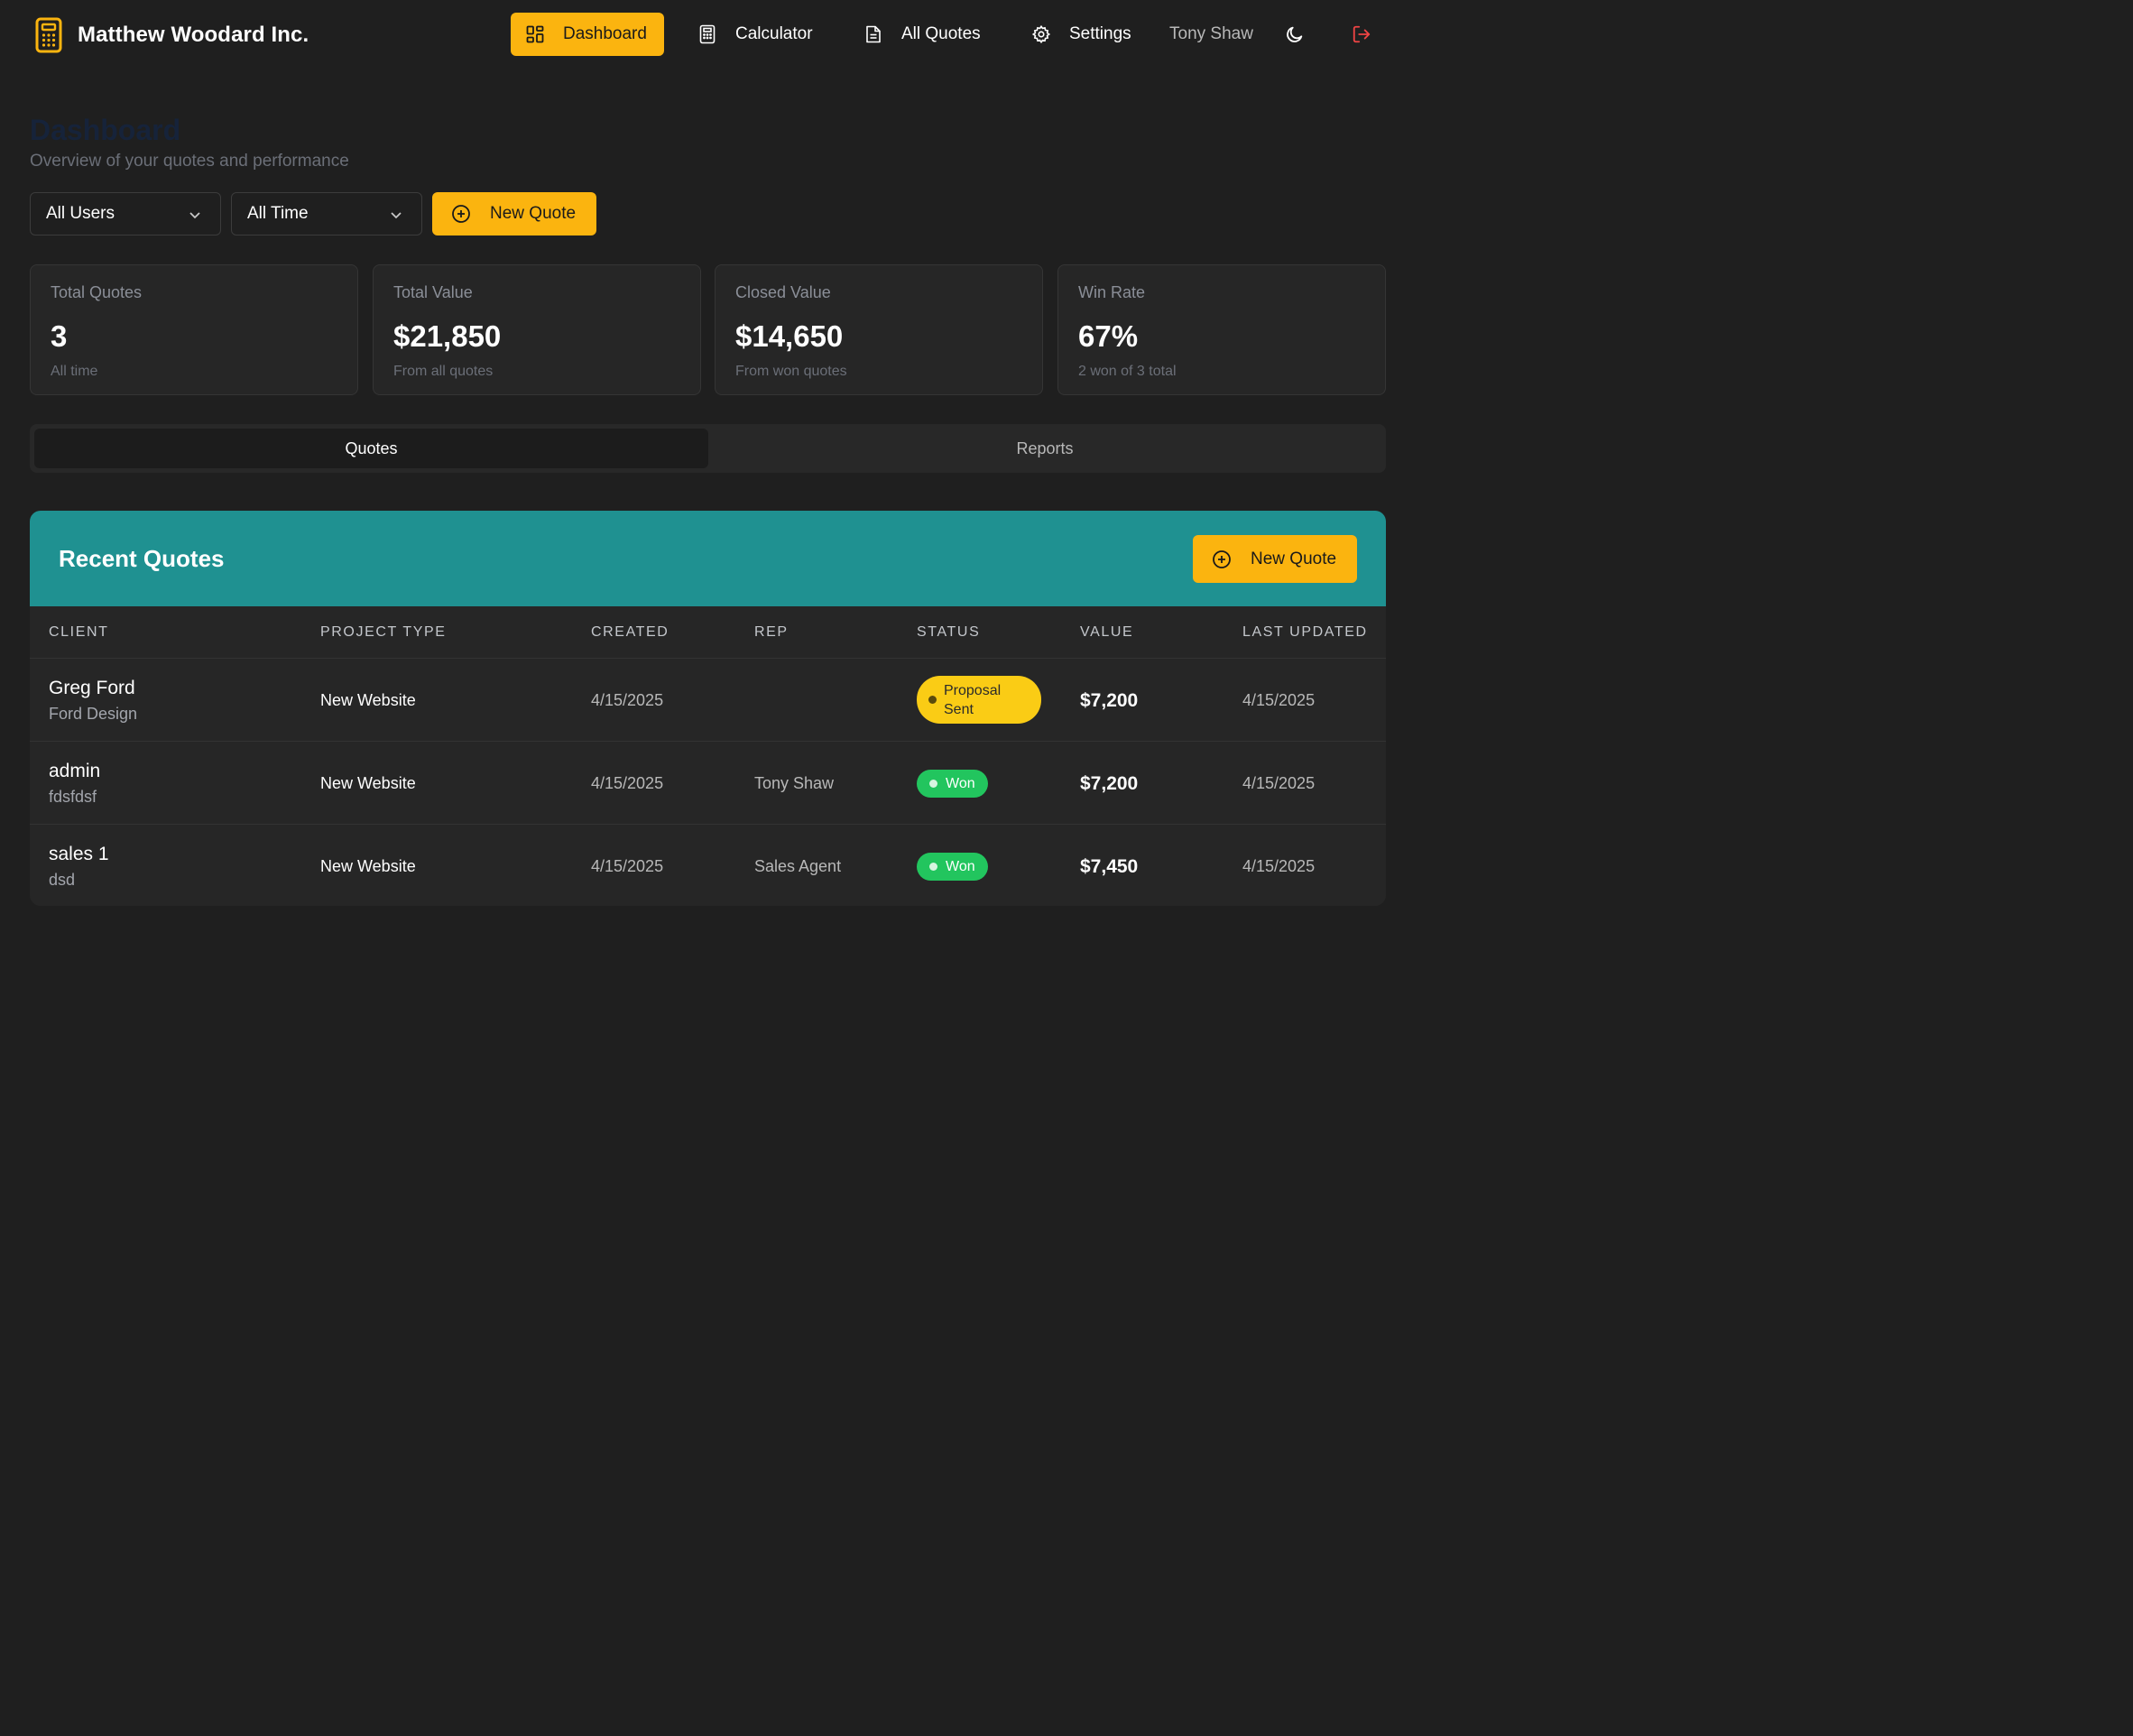 The image size is (2133, 1736). I want to click on nav-all-quotes-label: All Quotes, so click(941, 34).